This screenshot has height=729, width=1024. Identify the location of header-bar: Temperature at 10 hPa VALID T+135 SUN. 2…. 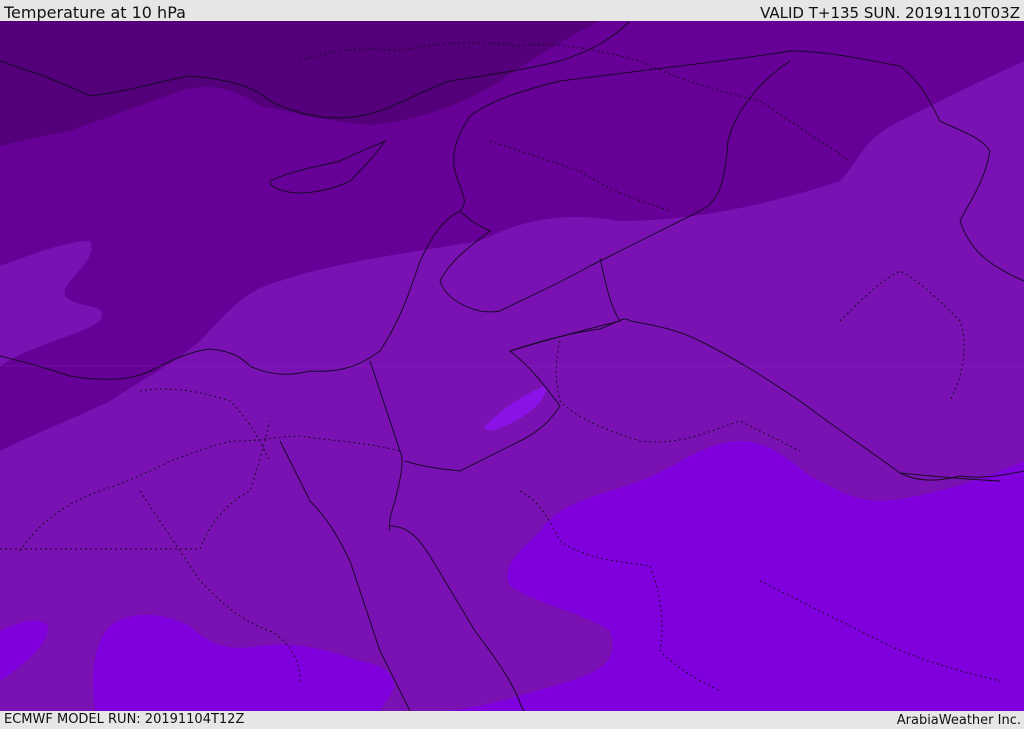
(512, 11).